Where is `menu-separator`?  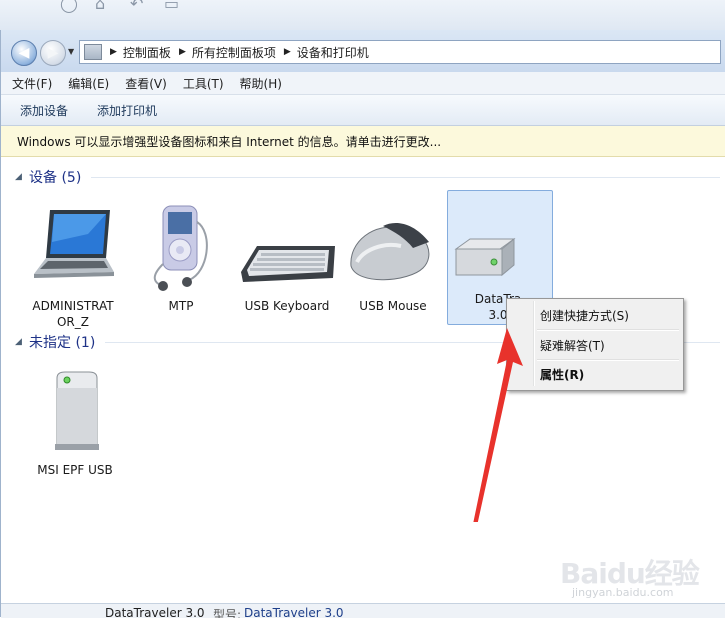
menu-separator is located at coordinates (608, 330).